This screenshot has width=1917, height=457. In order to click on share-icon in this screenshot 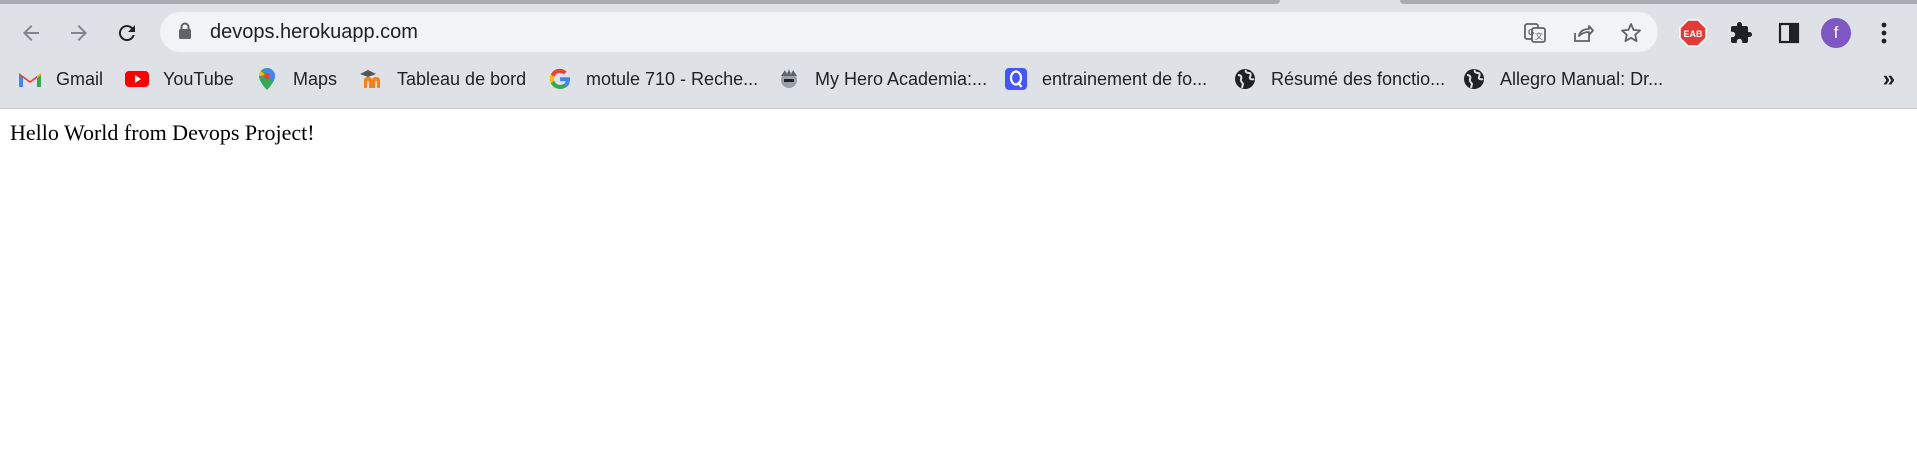, I will do `click(1583, 33)`.